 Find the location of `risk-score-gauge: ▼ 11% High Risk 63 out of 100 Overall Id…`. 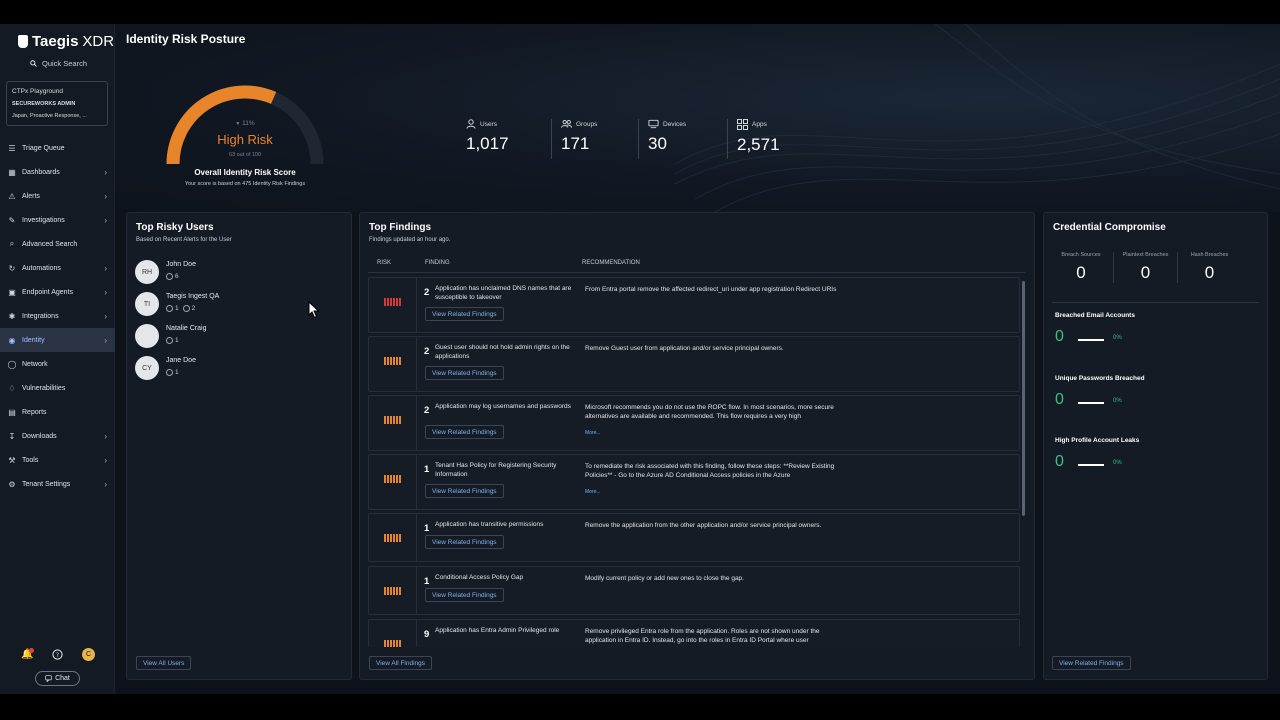

risk-score-gauge: ▼ 11% High Risk 63 out of 100 Overall Id… is located at coordinates (245, 118).